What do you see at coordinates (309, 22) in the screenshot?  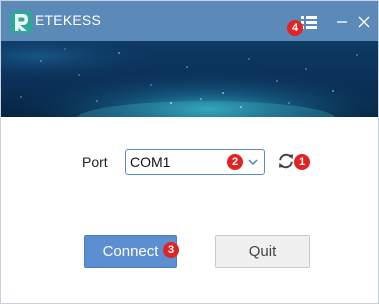 I see `menu-icon` at bounding box center [309, 22].